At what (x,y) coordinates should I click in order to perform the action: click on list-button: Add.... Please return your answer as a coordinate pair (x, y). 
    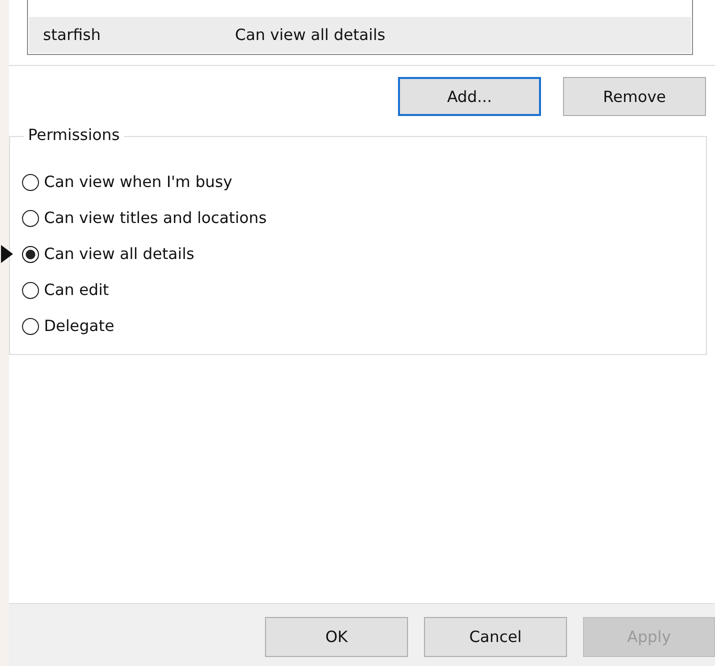
    Looking at the image, I should click on (469, 96).